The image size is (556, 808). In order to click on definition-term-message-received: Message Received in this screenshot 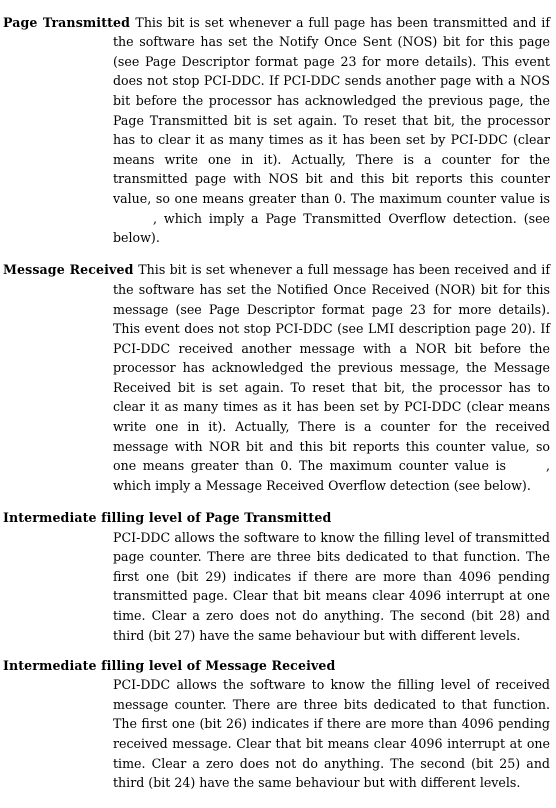, I will do `click(71, 270)`.